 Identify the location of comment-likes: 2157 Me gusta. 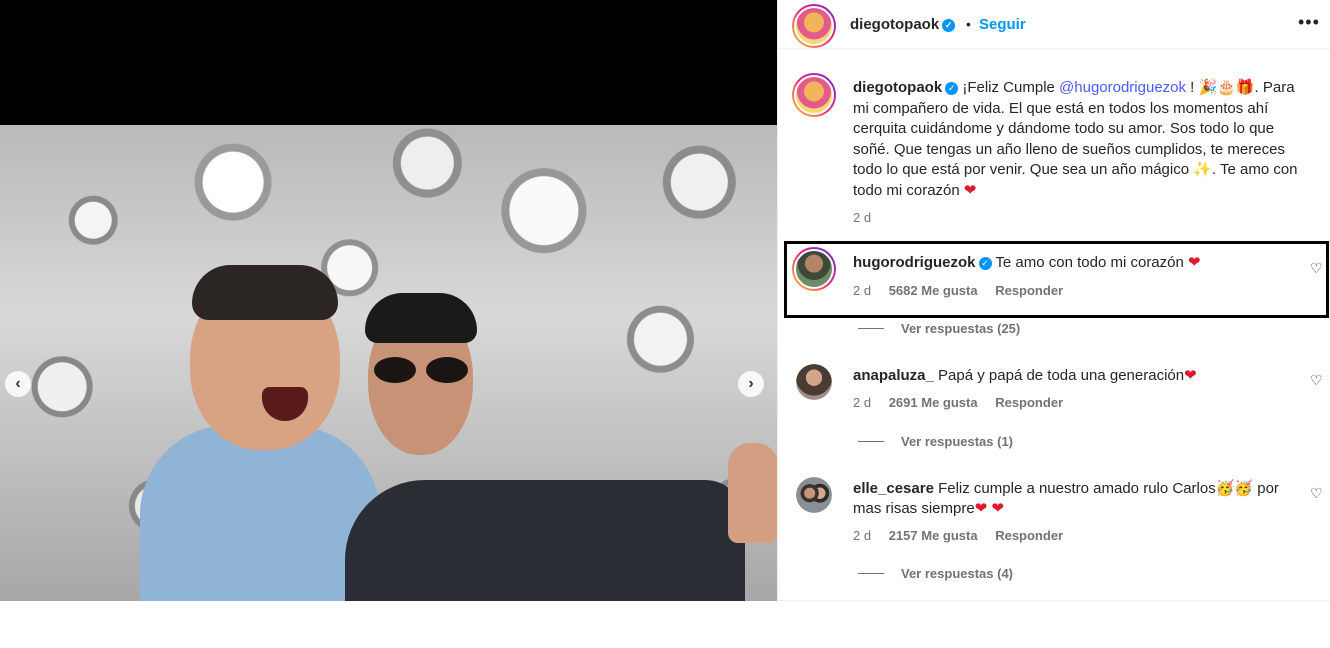
(933, 535).